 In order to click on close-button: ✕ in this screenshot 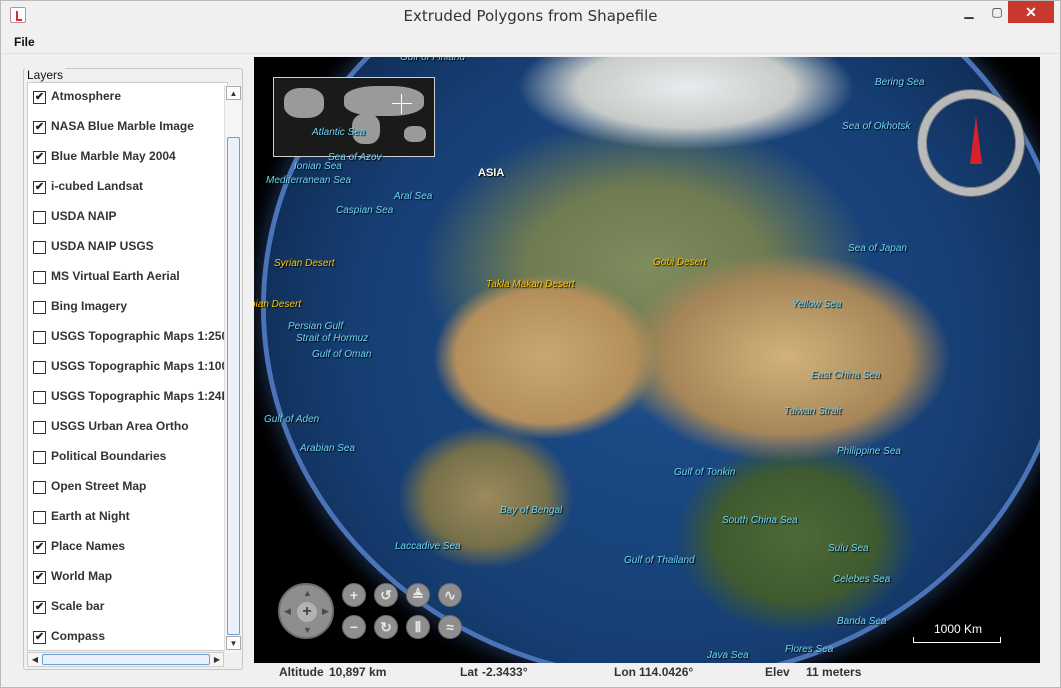, I will do `click(1031, 12)`.